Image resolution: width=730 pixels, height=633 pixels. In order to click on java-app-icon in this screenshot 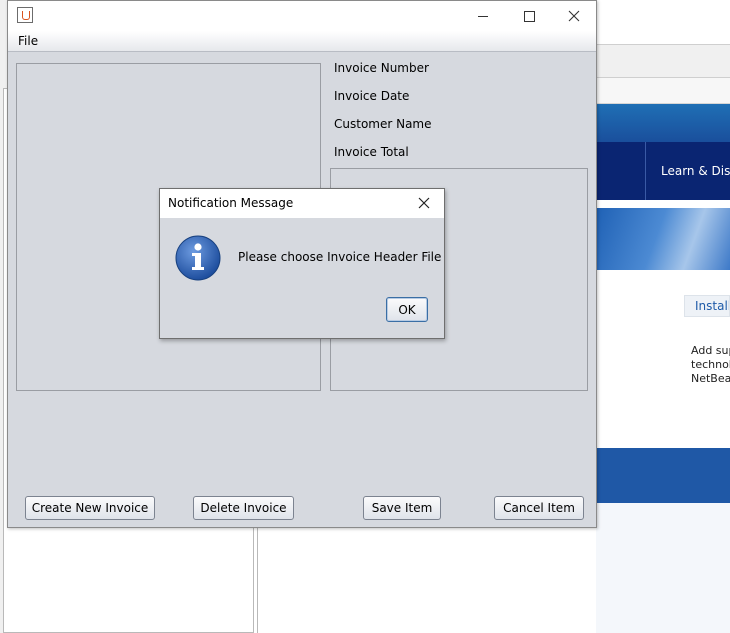, I will do `click(25, 15)`.